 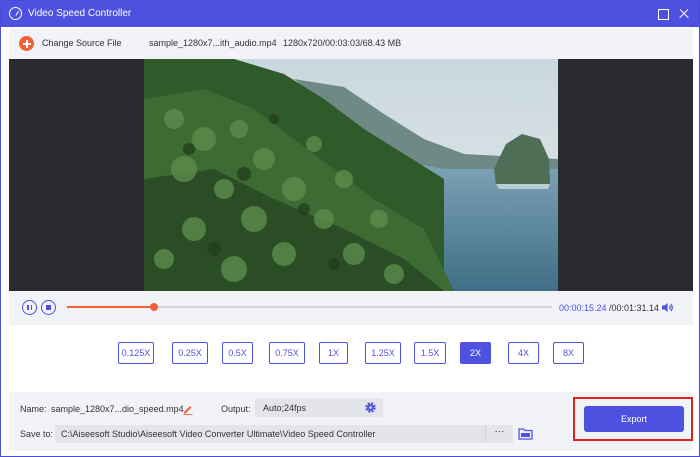 I want to click on edit-icon, so click(x=188, y=409).